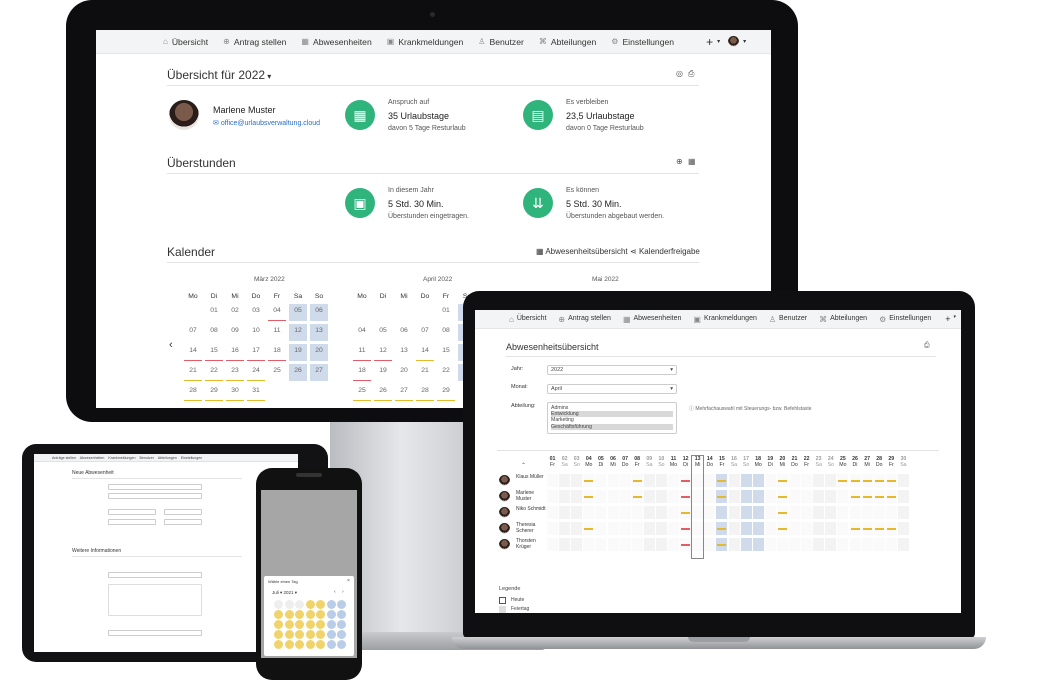 This screenshot has height=691, width=1061. I want to click on tablet-time-field, so click(183, 512).